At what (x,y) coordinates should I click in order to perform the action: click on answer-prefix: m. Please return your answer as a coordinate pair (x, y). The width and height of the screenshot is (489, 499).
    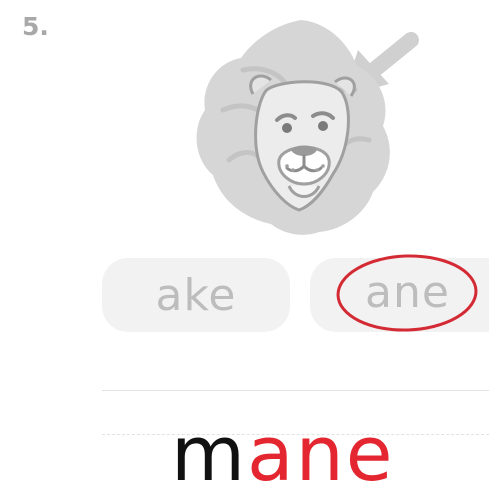
    Looking at the image, I should click on (209, 453).